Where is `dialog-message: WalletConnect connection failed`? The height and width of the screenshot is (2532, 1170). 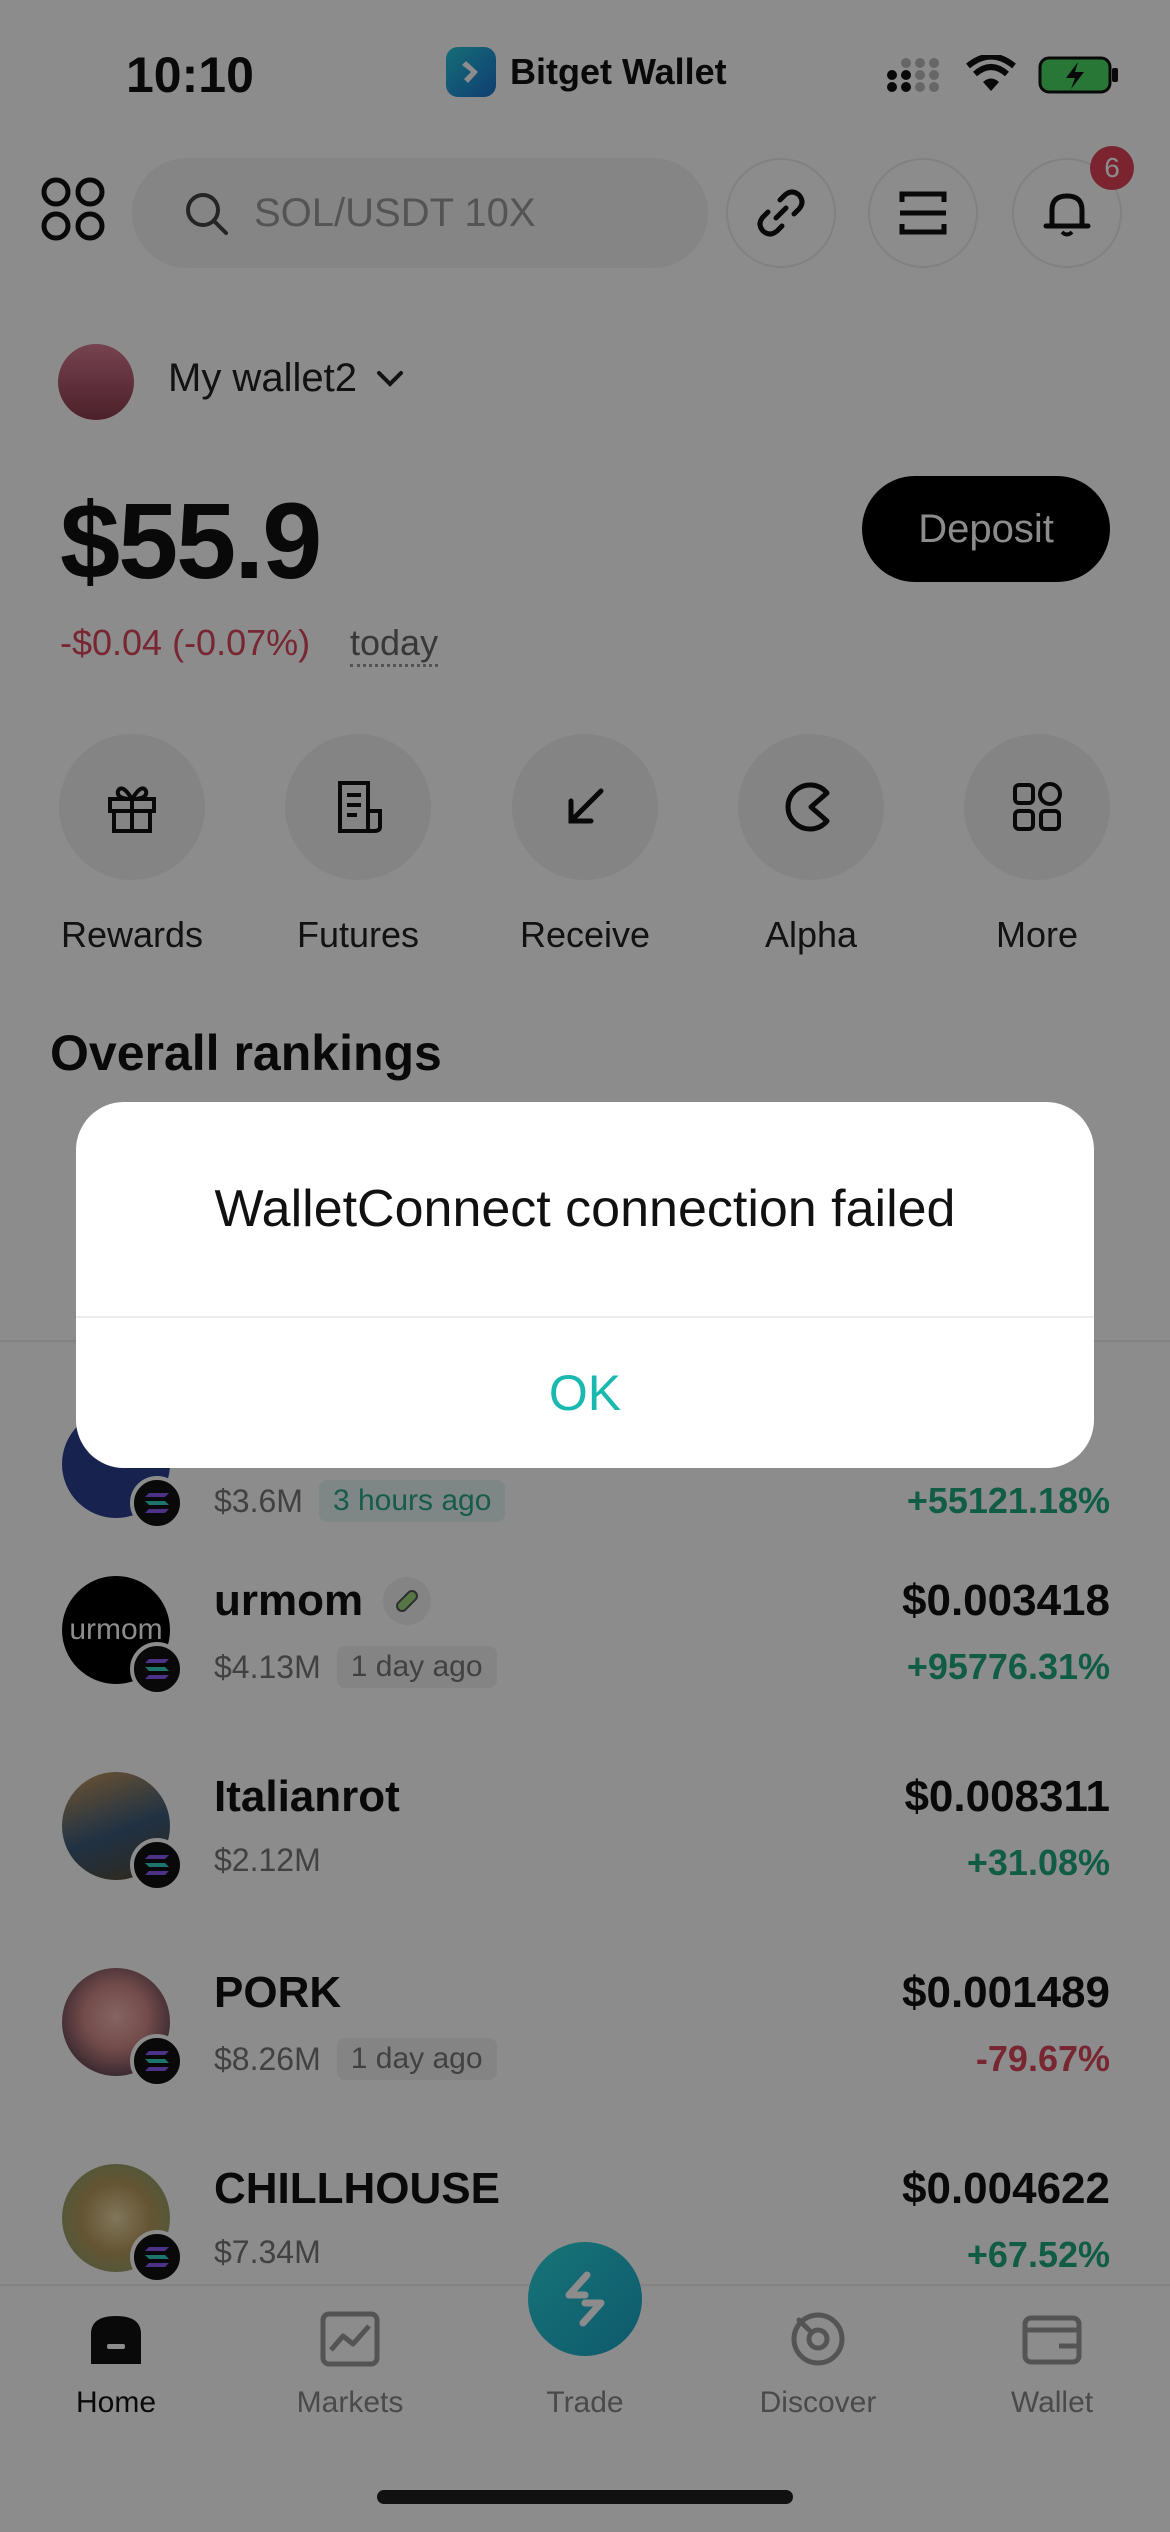 dialog-message: WalletConnect connection failed is located at coordinates (585, 1209).